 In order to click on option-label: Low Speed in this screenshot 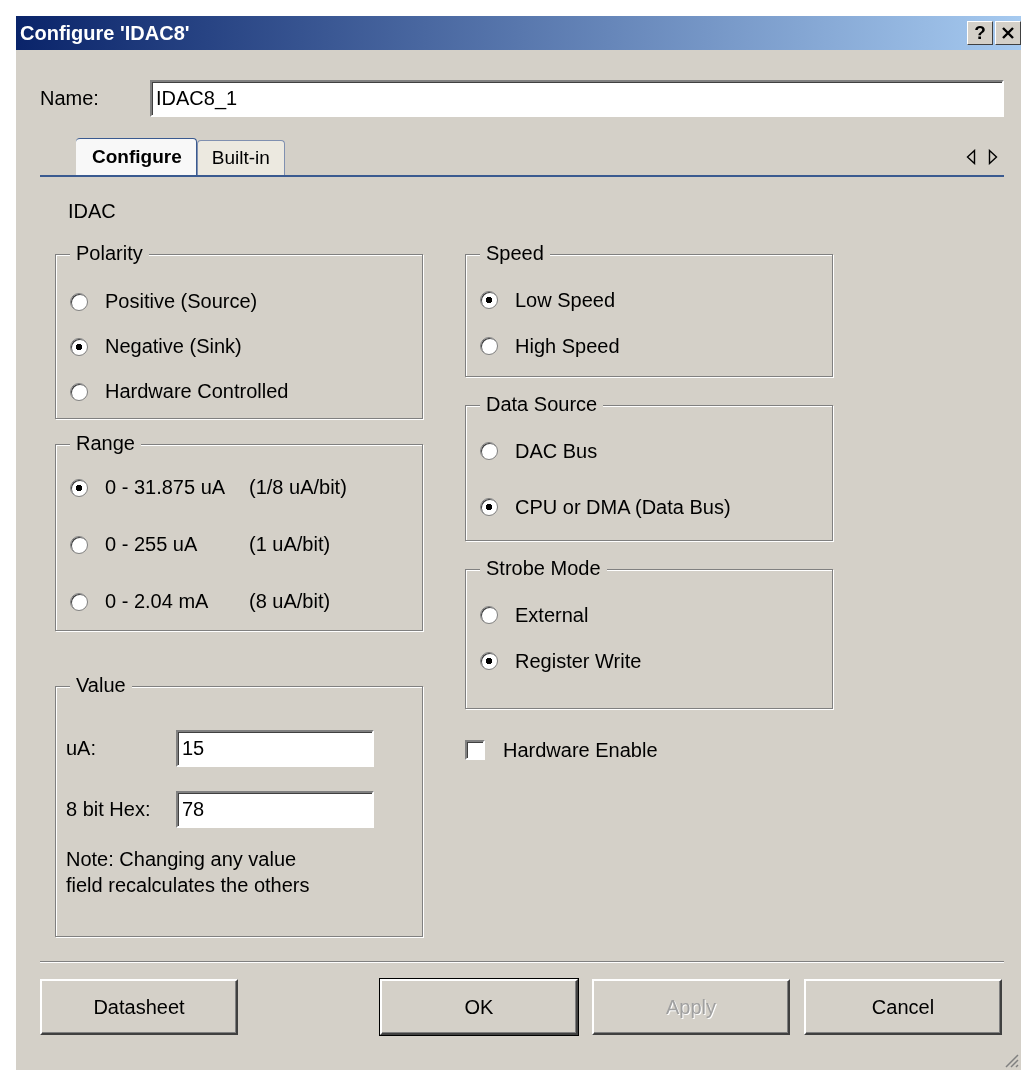, I will do `click(565, 300)`.